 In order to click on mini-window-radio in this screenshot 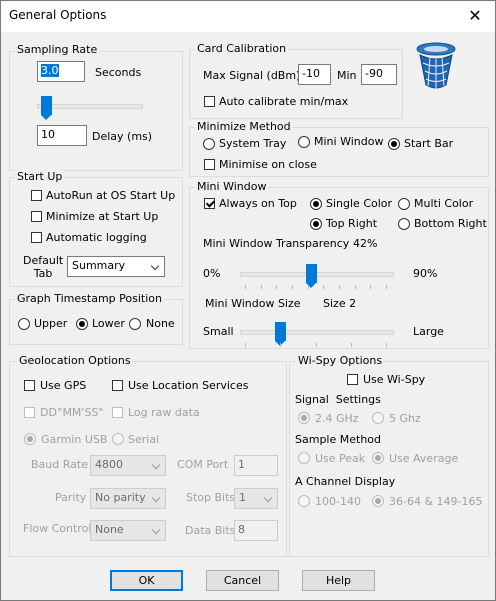, I will do `click(304, 142)`.